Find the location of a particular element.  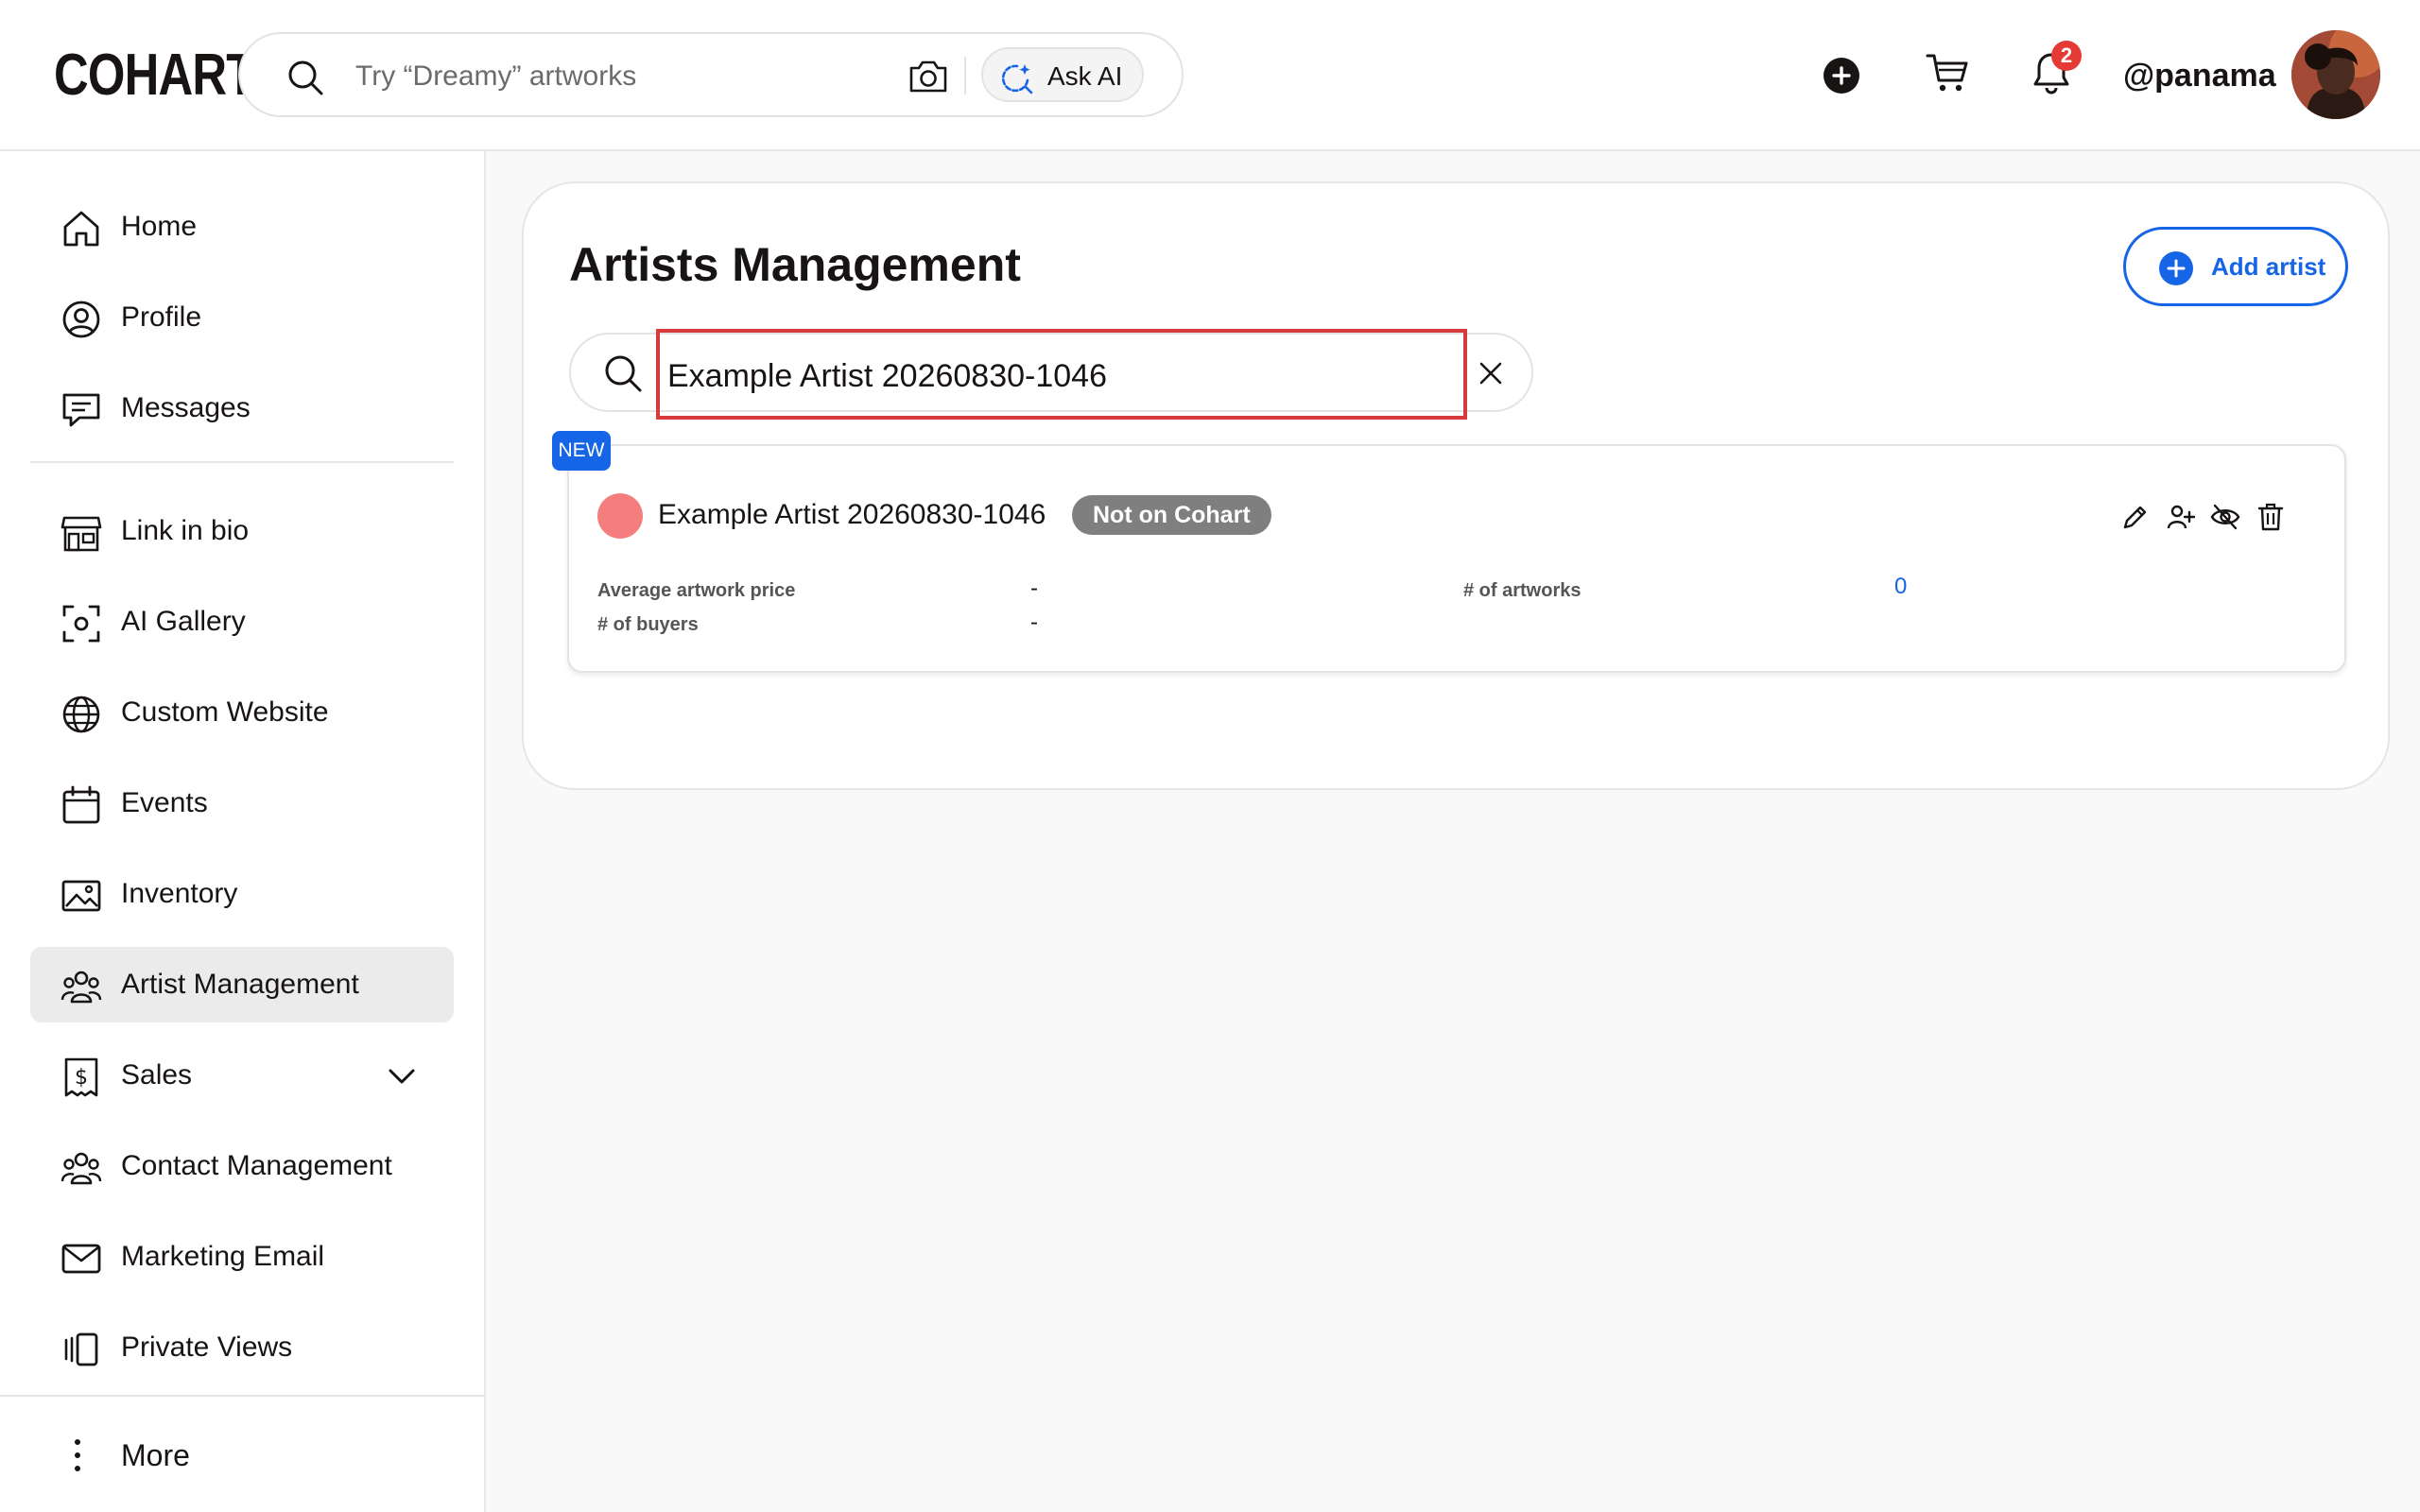

chevron-down-icon is located at coordinates (402, 1076).